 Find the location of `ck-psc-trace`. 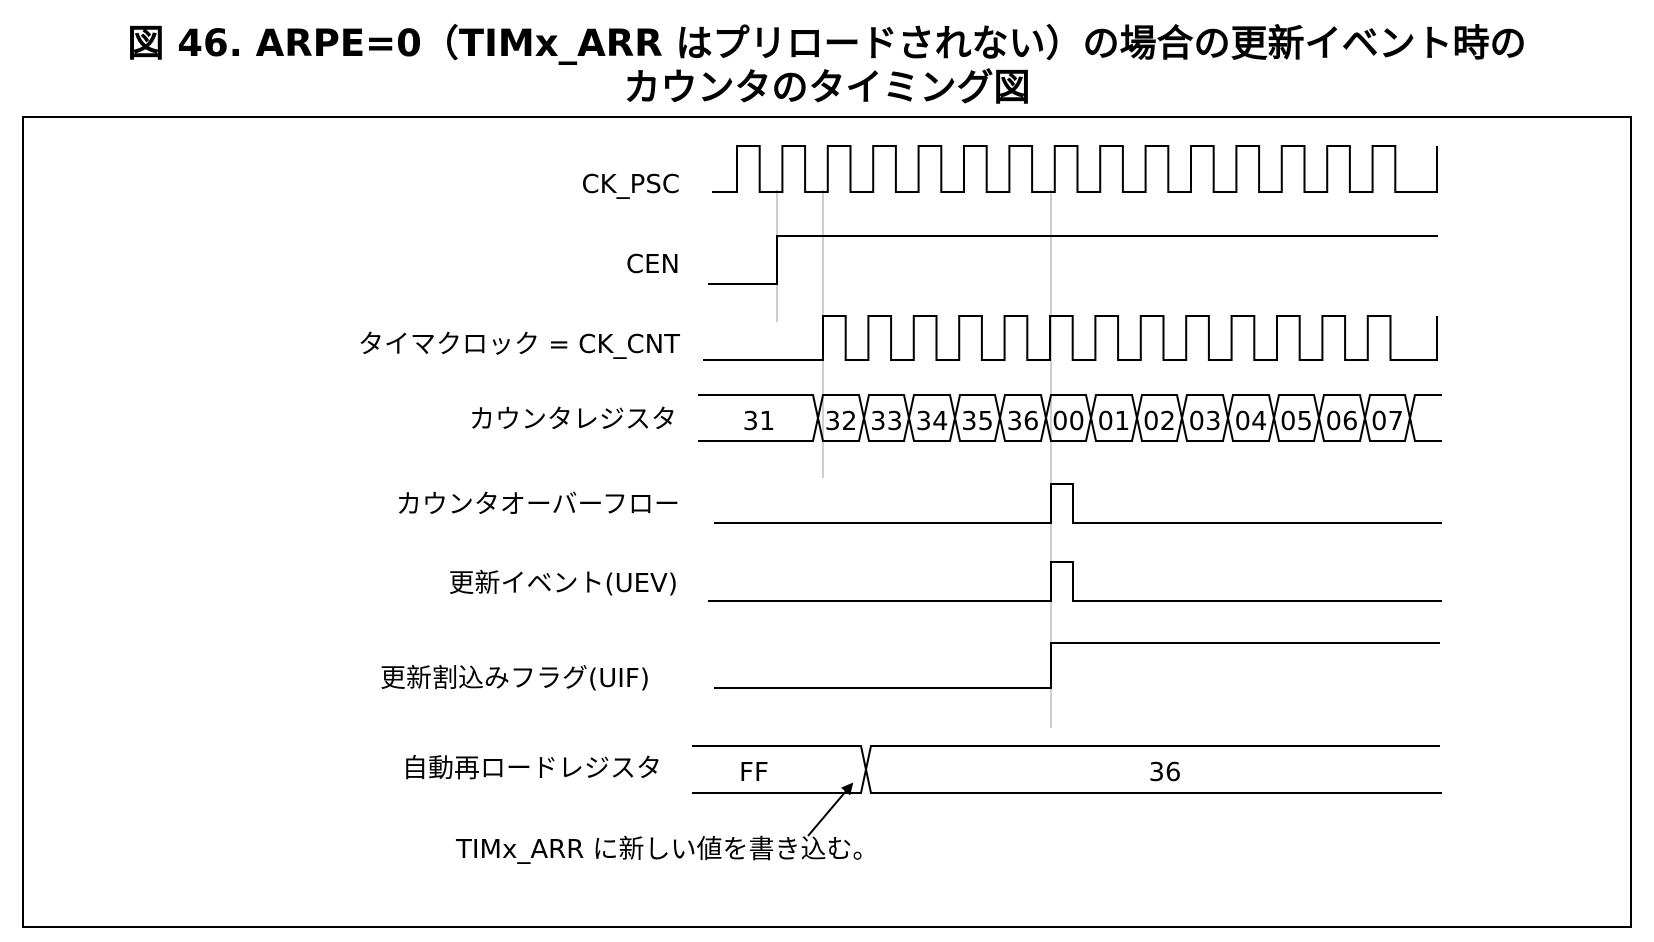

ck-psc-trace is located at coordinates (1075, 169).